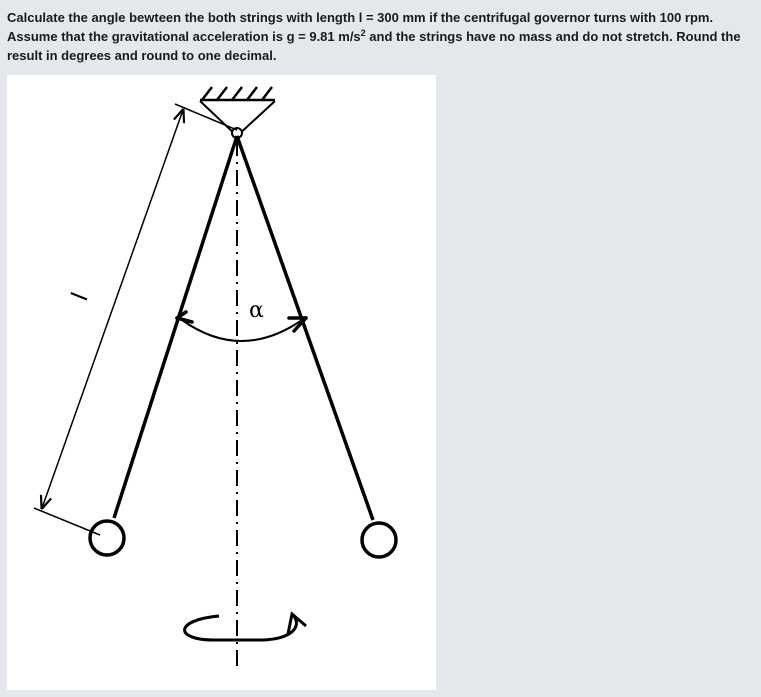 This screenshot has height=697, width=761. Describe the element at coordinates (242, 330) in the screenshot. I see `angle-arc` at that location.